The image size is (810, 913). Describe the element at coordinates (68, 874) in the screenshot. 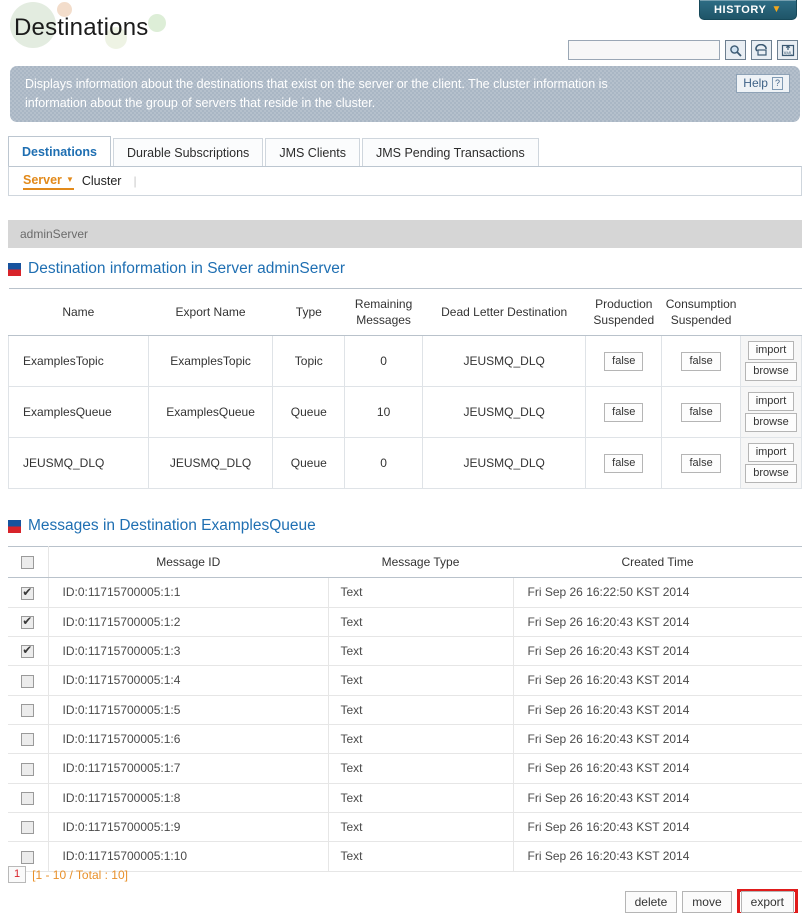

I see `pagination: 1 [1 - 10 / Total : 10]` at that location.